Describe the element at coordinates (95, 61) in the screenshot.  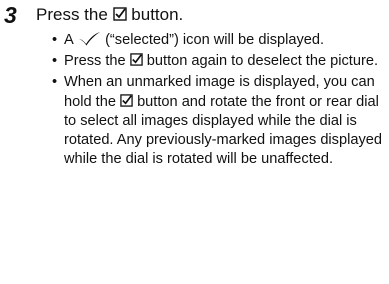
I see `bullet-text-before: Press the` at that location.